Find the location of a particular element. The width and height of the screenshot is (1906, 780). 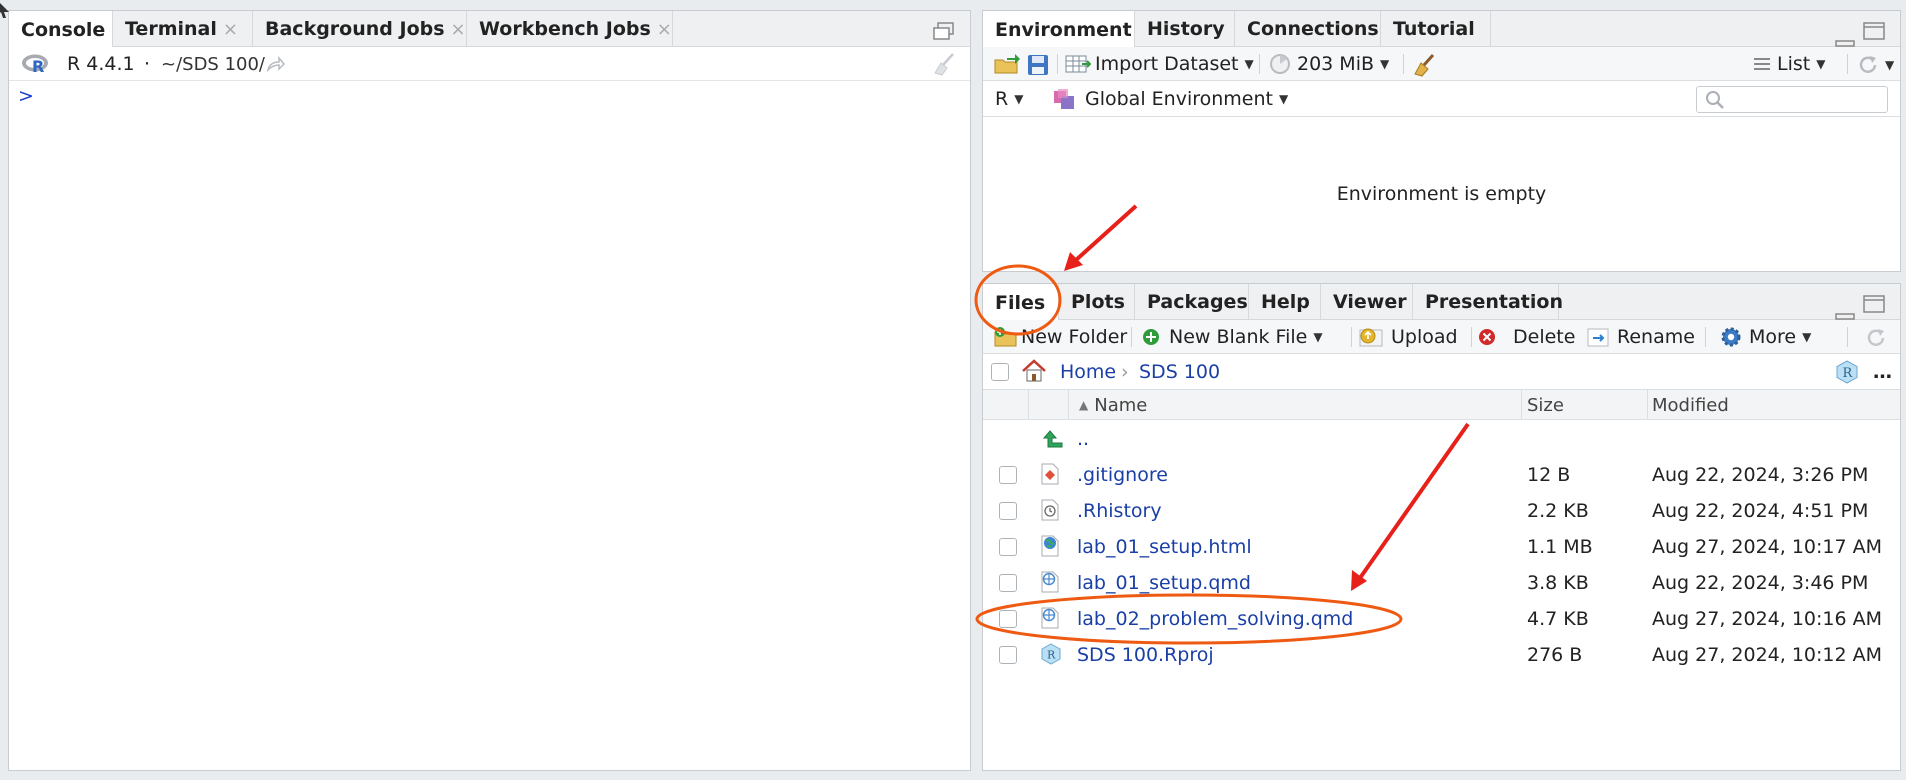

breadcrumb-current-folder: SDS 100 is located at coordinates (1179, 372).